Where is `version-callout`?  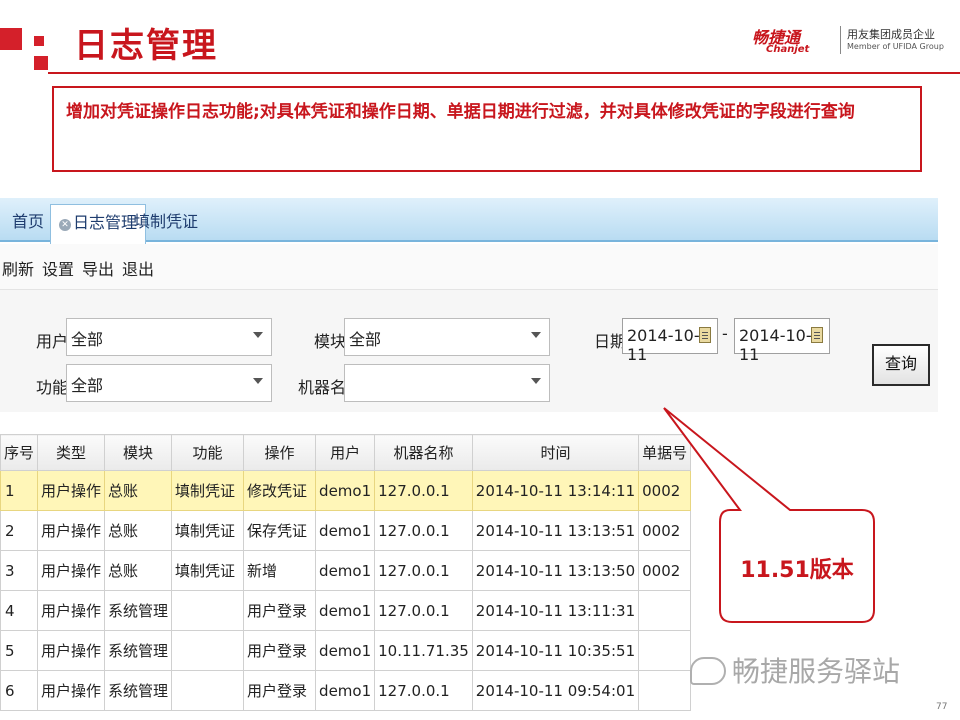
version-callout is located at coordinates (769, 515).